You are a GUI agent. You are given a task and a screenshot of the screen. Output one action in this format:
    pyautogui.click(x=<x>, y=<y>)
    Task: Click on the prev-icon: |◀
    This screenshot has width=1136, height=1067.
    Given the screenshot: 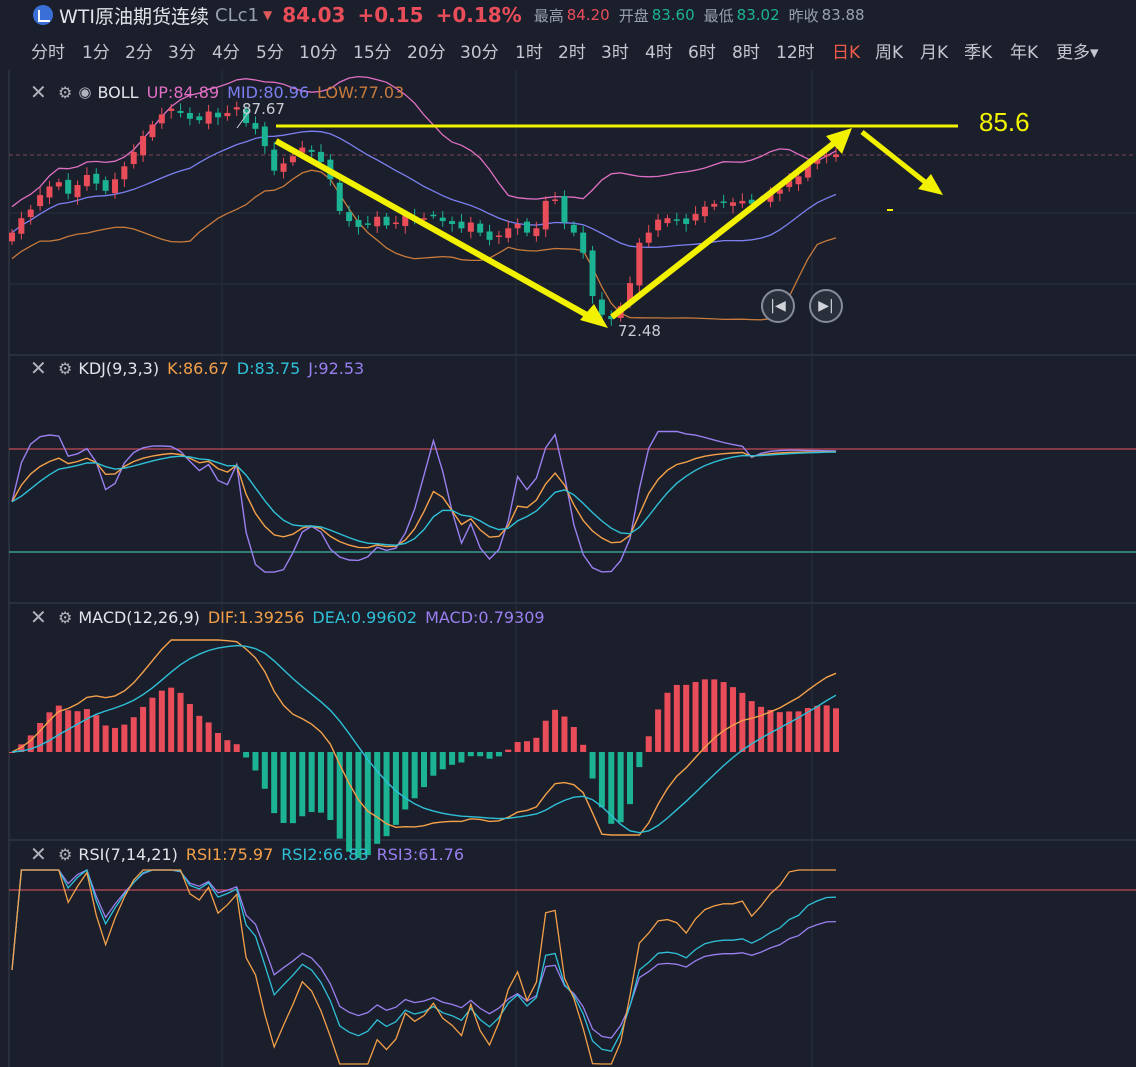 What is the action you would take?
    pyautogui.click(x=778, y=306)
    